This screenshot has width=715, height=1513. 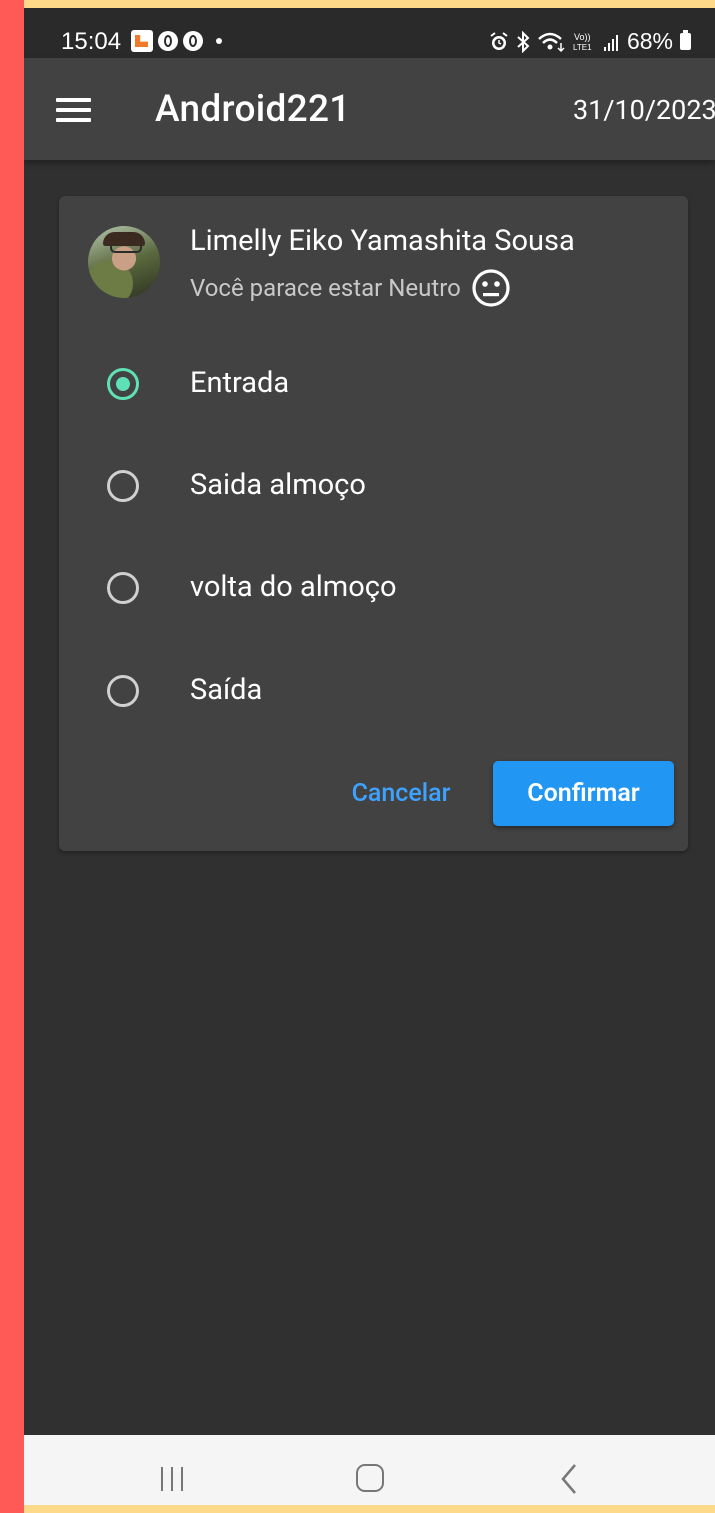 I want to click on system-icons: Vo)) LTE1 68%, so click(x=590, y=41).